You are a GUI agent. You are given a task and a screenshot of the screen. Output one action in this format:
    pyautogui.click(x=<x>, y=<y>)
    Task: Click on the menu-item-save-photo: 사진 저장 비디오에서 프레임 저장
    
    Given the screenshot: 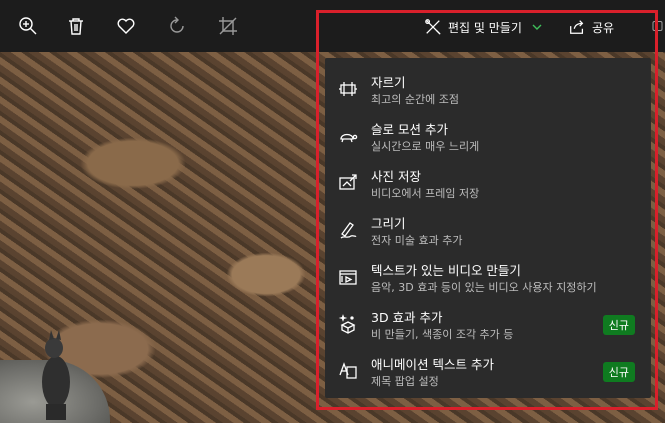 What is the action you would take?
    pyautogui.click(x=488, y=185)
    